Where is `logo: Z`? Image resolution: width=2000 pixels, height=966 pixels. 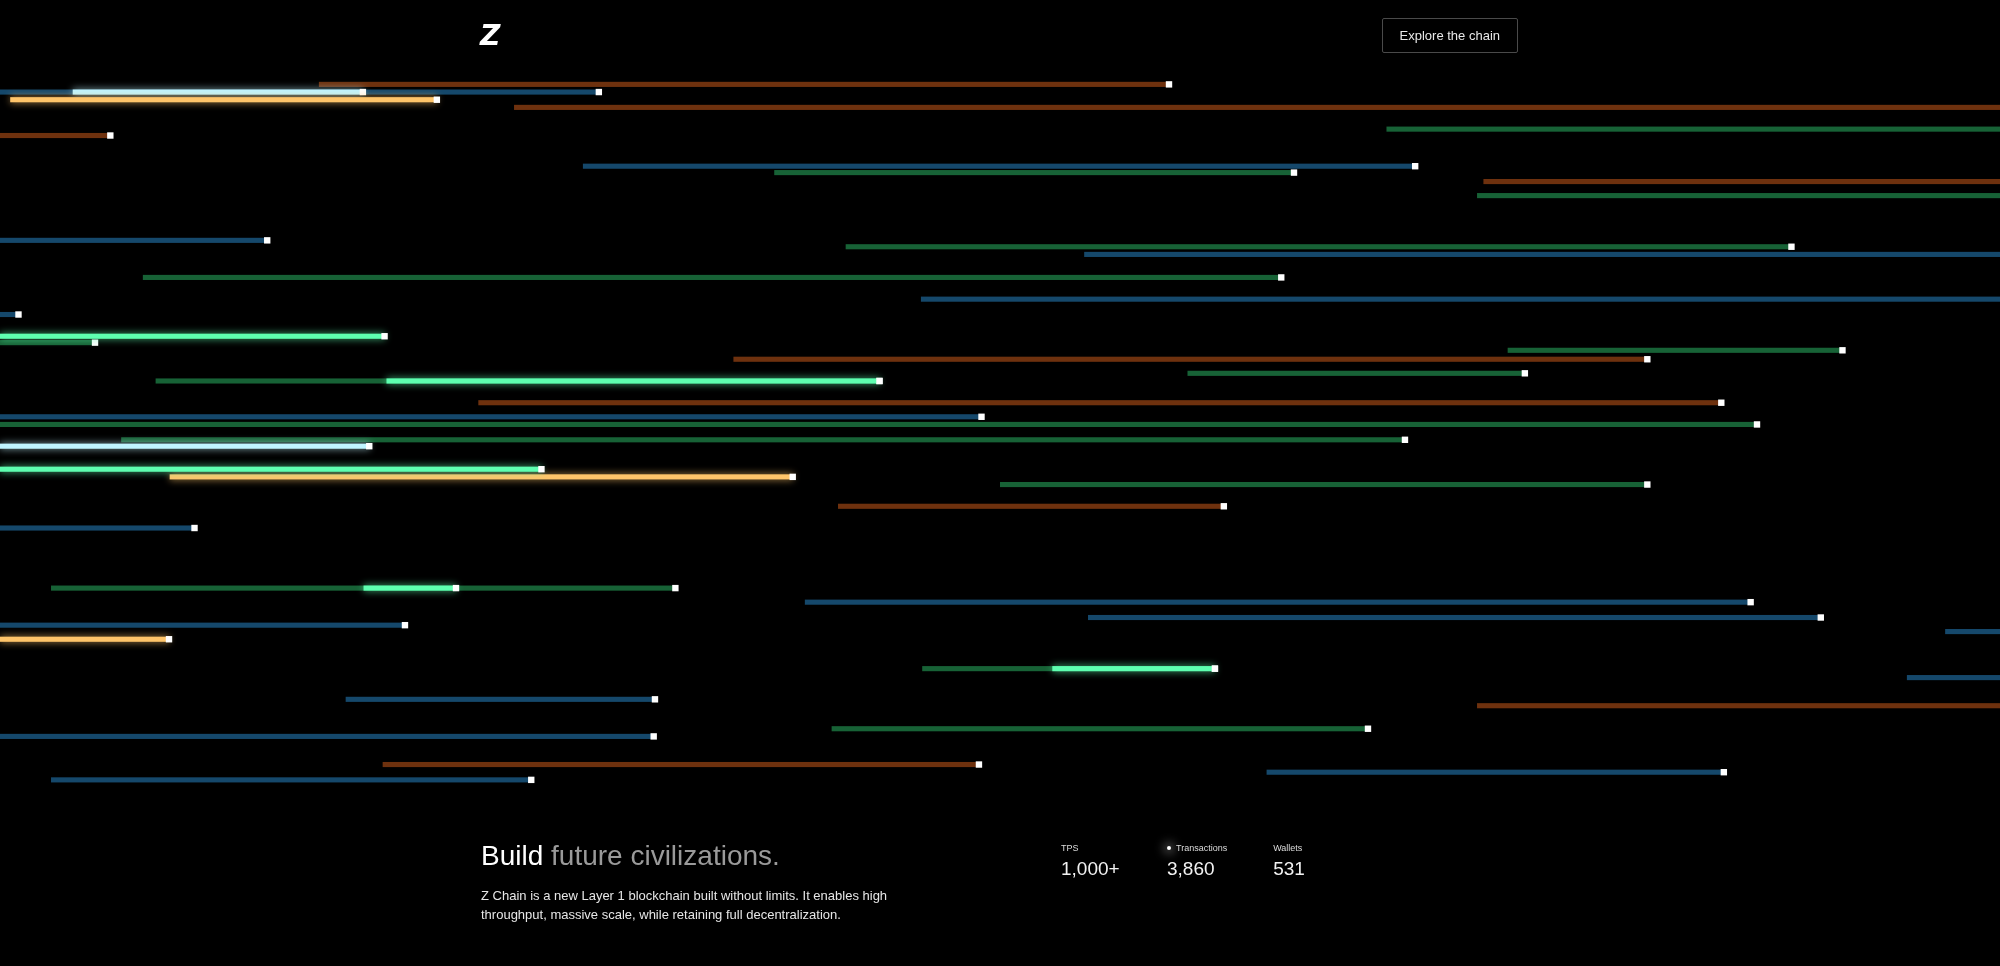
logo: Z is located at coordinates (490, 35).